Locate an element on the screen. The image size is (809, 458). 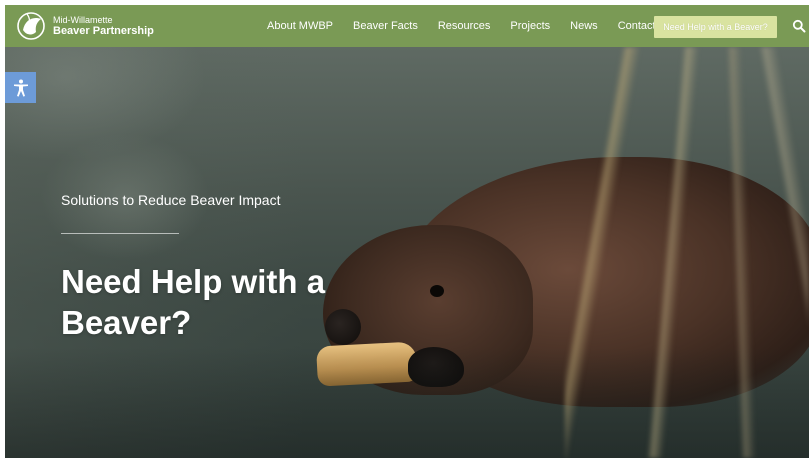
search-icon is located at coordinates (799, 26).